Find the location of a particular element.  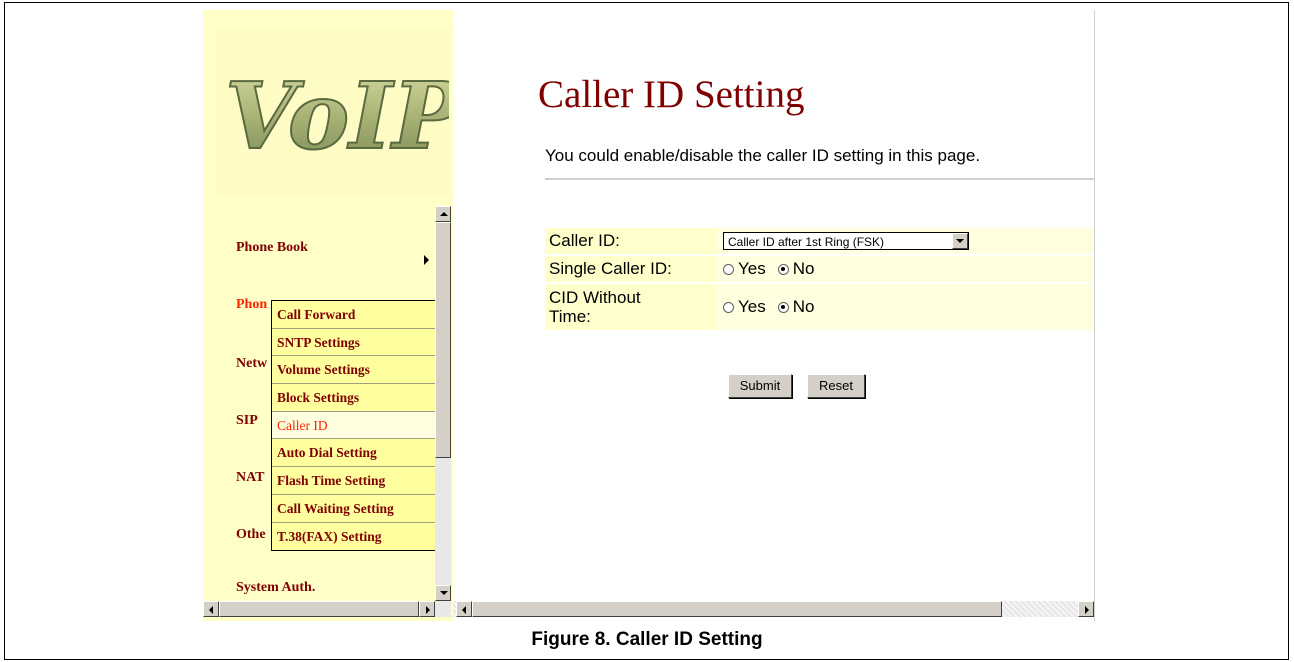

scroll-left-button is located at coordinates (211, 609).